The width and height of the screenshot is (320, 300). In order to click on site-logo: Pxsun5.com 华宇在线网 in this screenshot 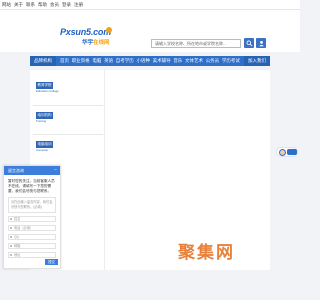, I will do `click(86, 39)`.